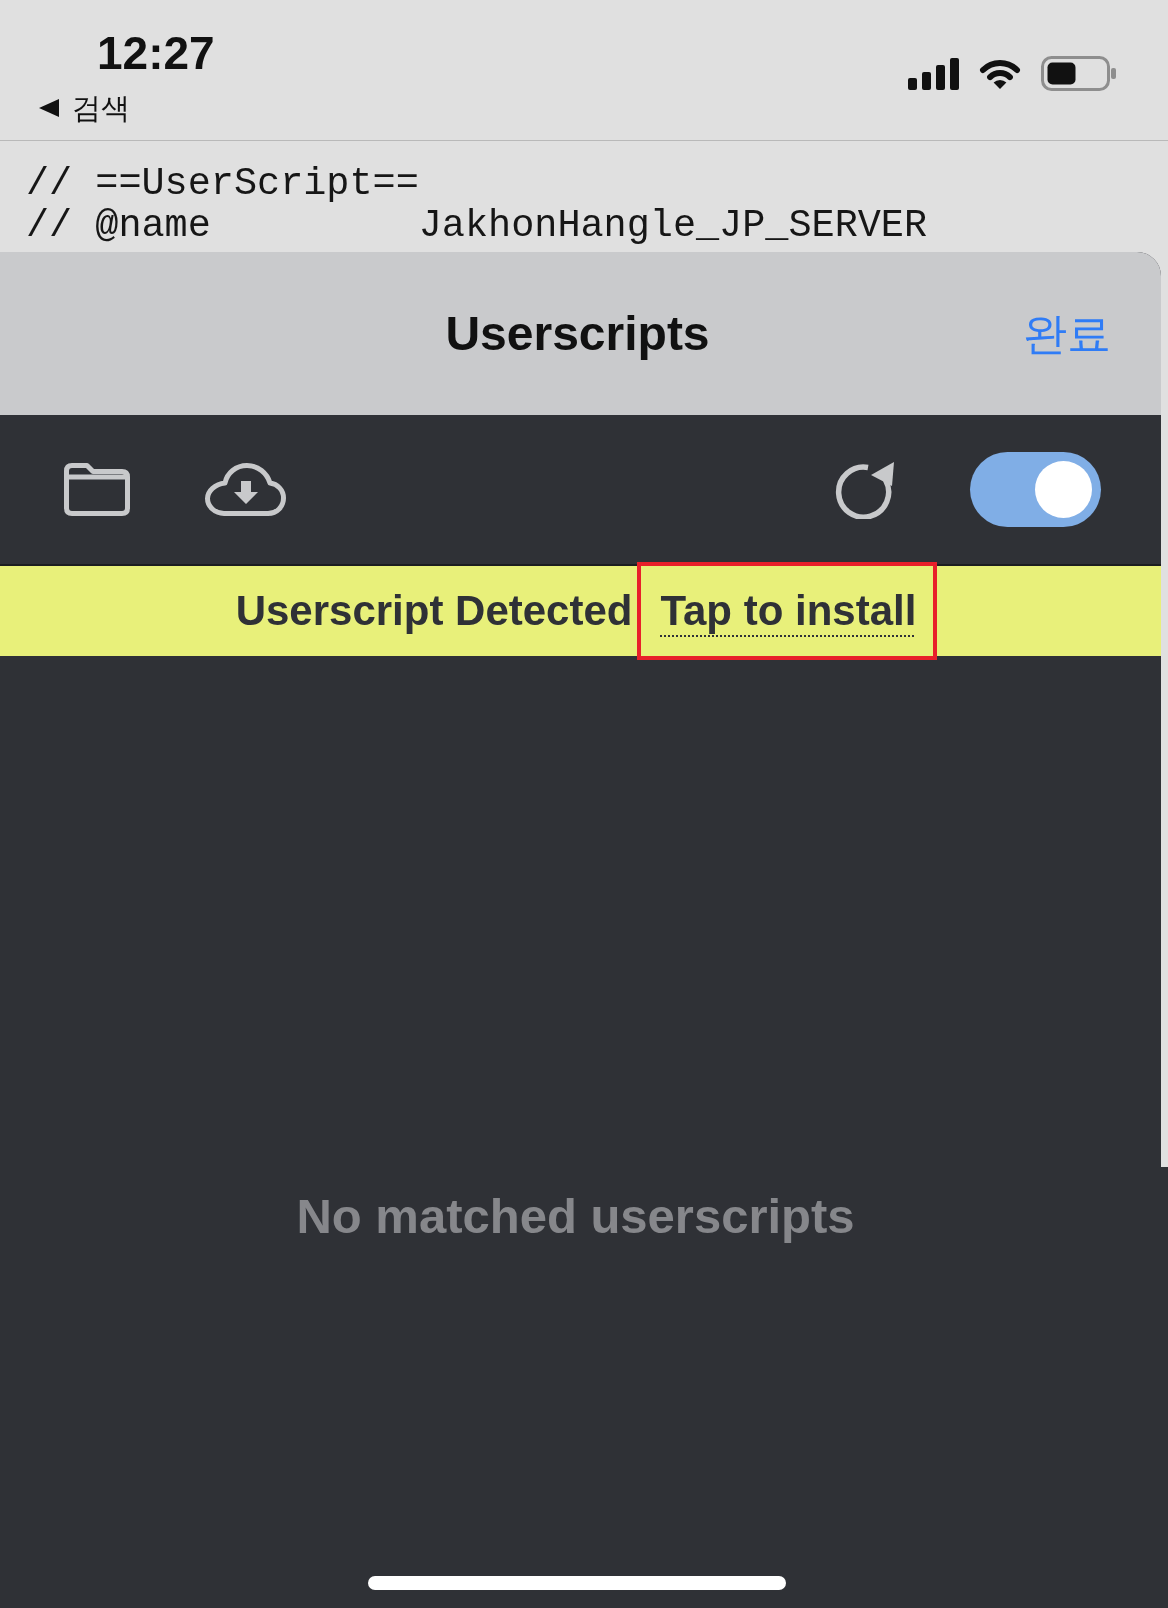 This screenshot has width=1168, height=1608. I want to click on signal-icon, so click(933, 73).